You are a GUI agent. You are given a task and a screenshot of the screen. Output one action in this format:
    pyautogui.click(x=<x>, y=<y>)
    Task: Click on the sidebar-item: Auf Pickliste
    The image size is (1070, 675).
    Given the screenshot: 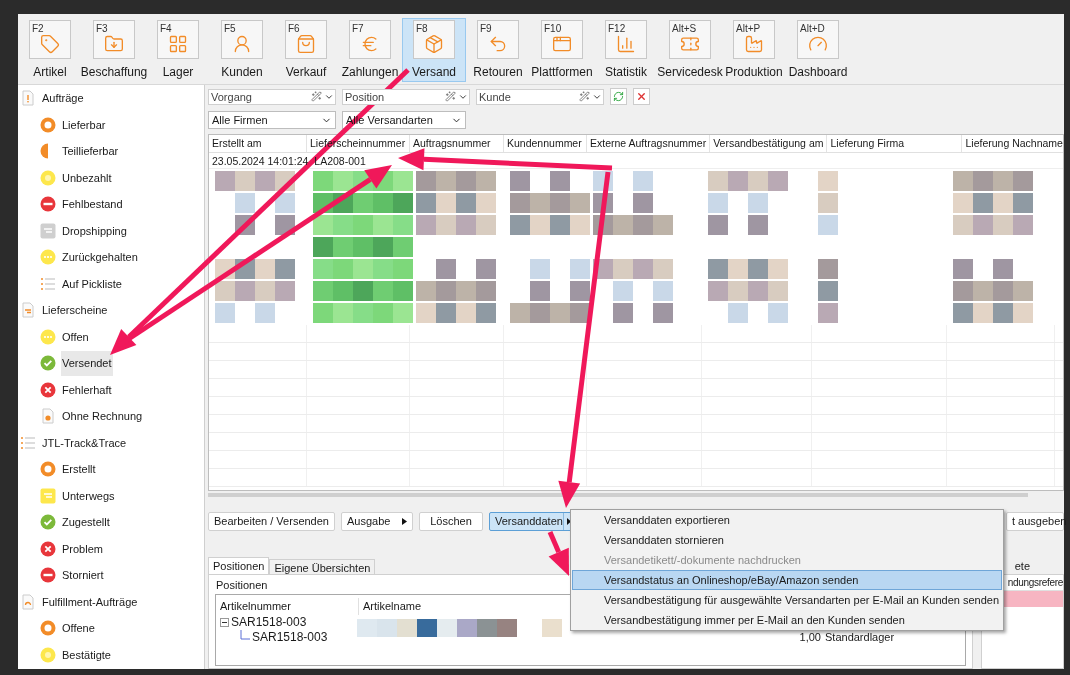 What is the action you would take?
    pyautogui.click(x=92, y=283)
    